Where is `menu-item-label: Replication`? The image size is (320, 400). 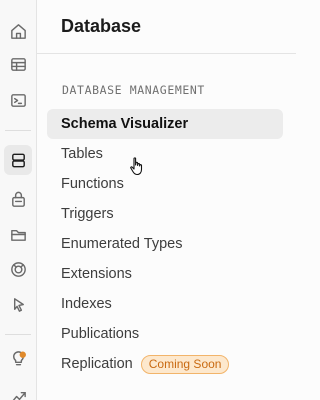
menu-item-label: Replication is located at coordinates (97, 364).